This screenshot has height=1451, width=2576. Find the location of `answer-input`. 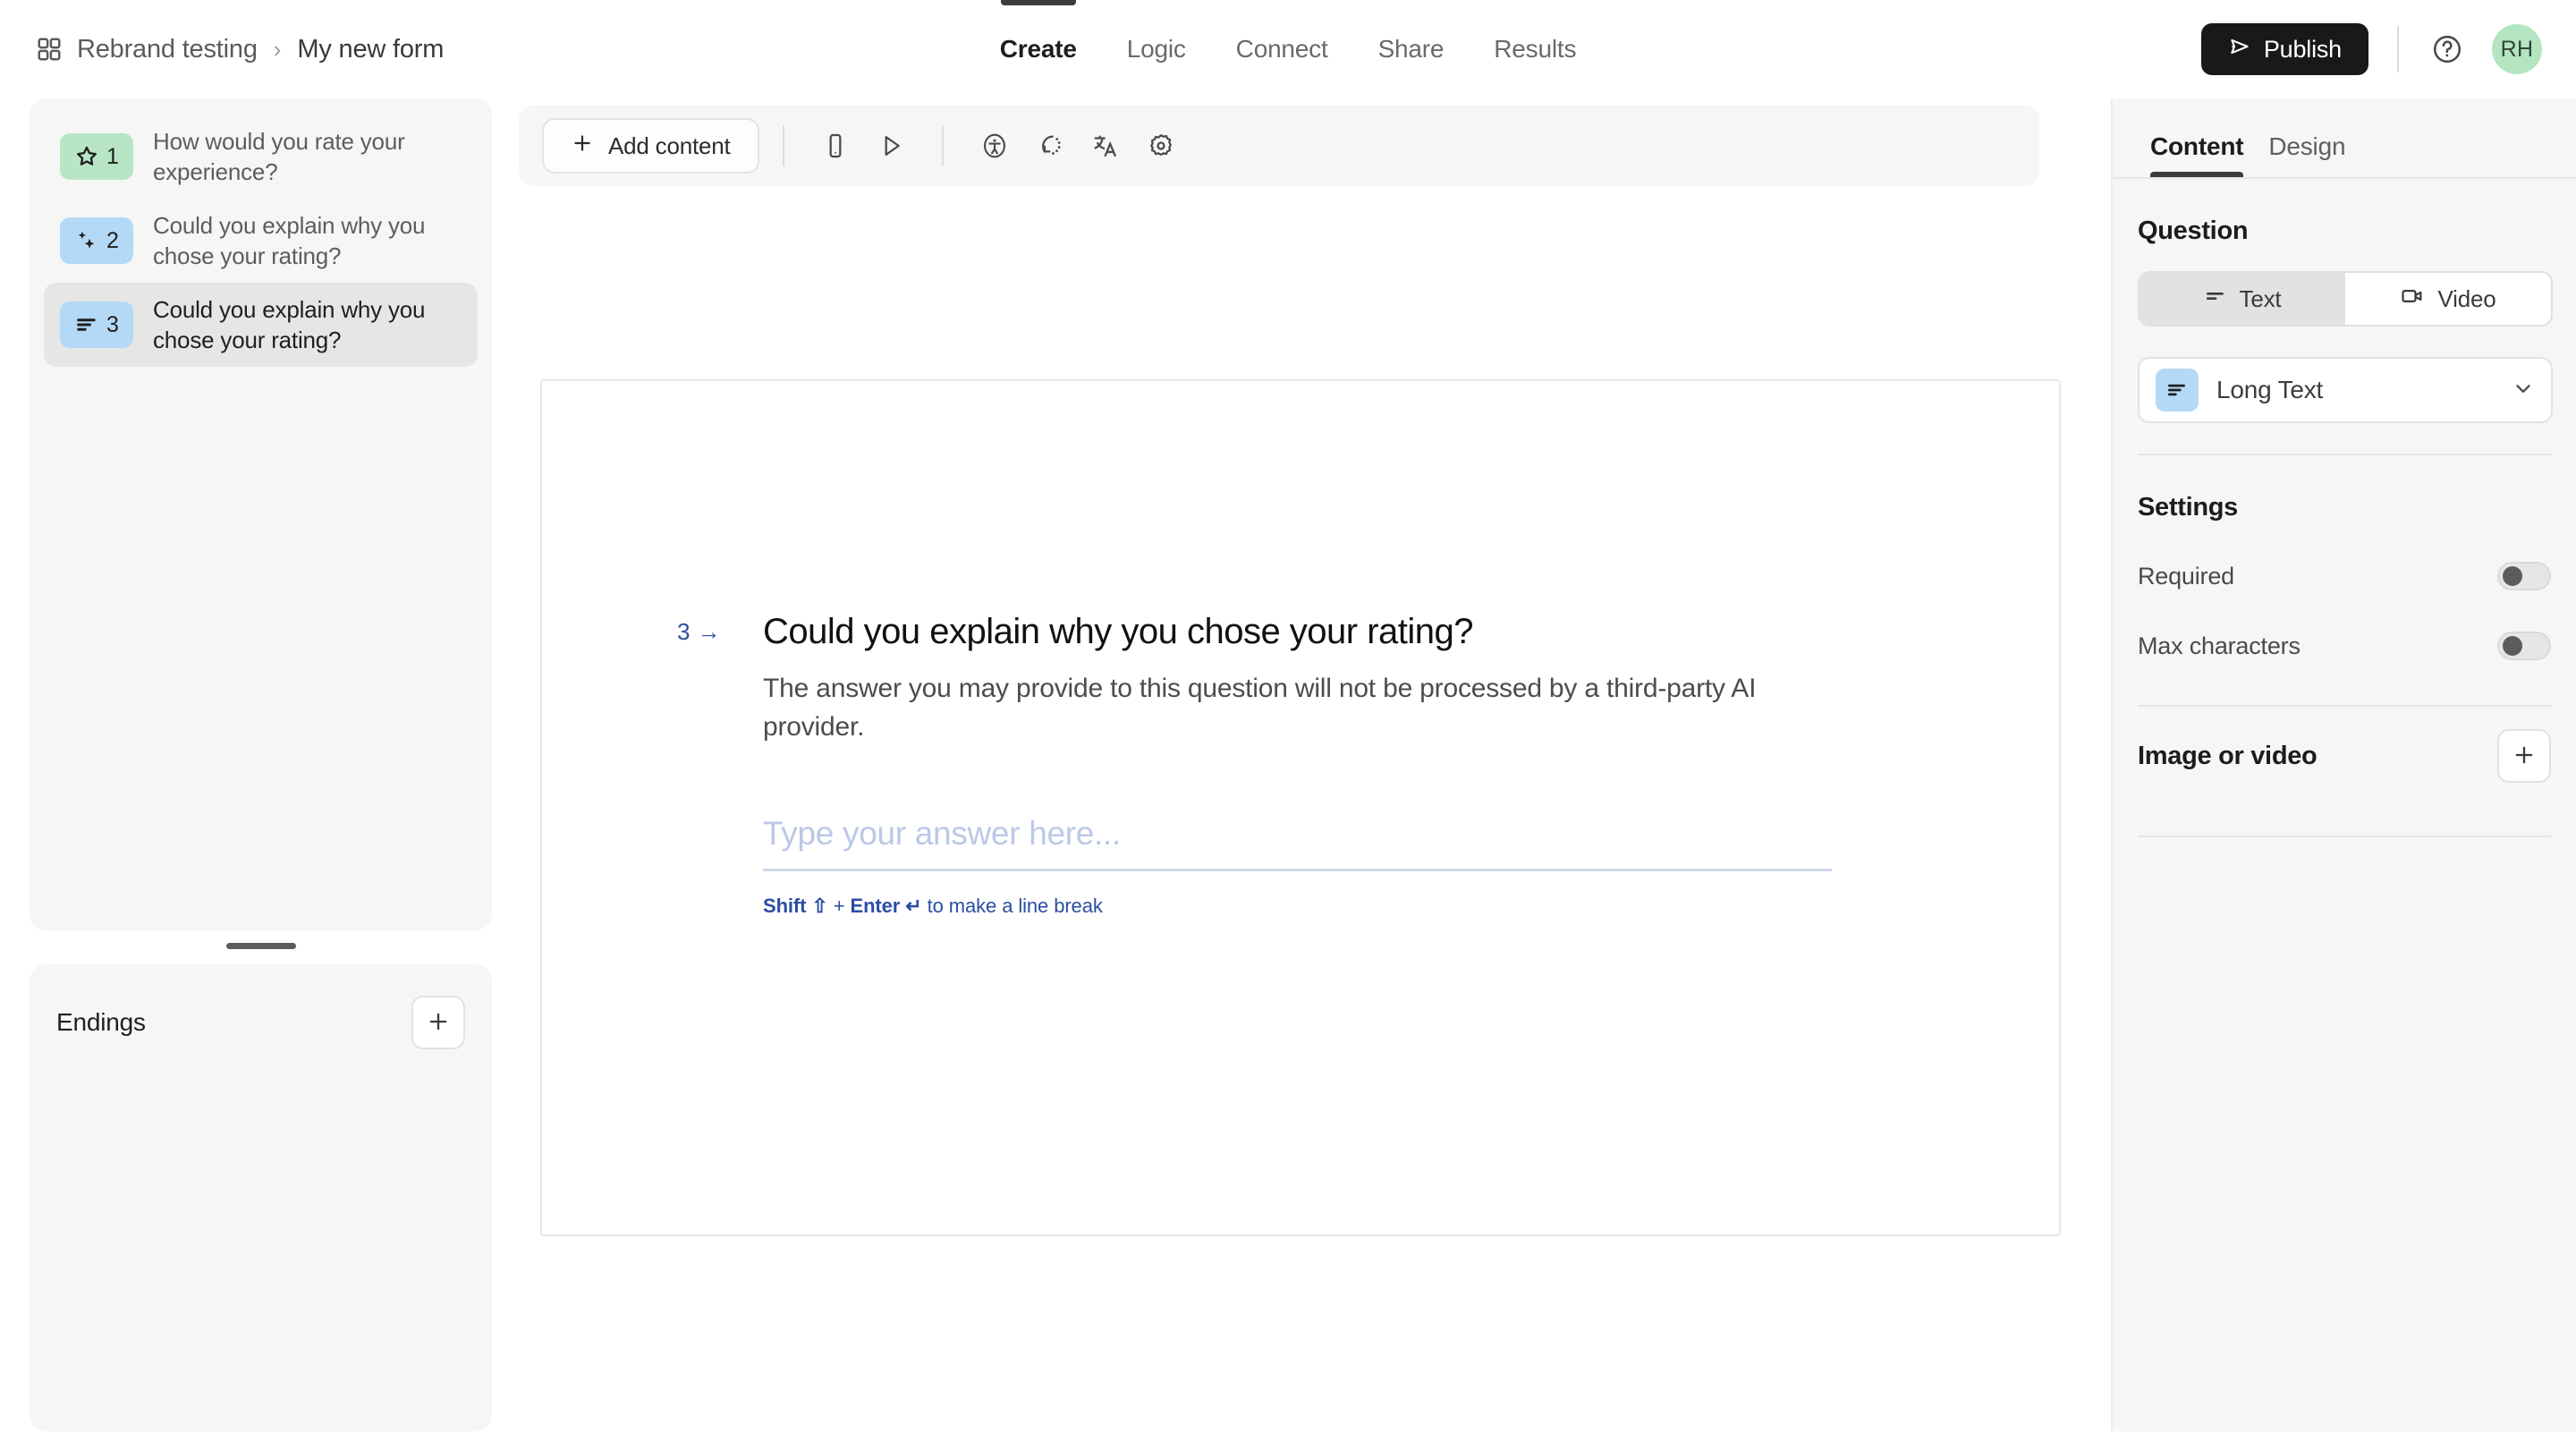

answer-input is located at coordinates (1297, 839).